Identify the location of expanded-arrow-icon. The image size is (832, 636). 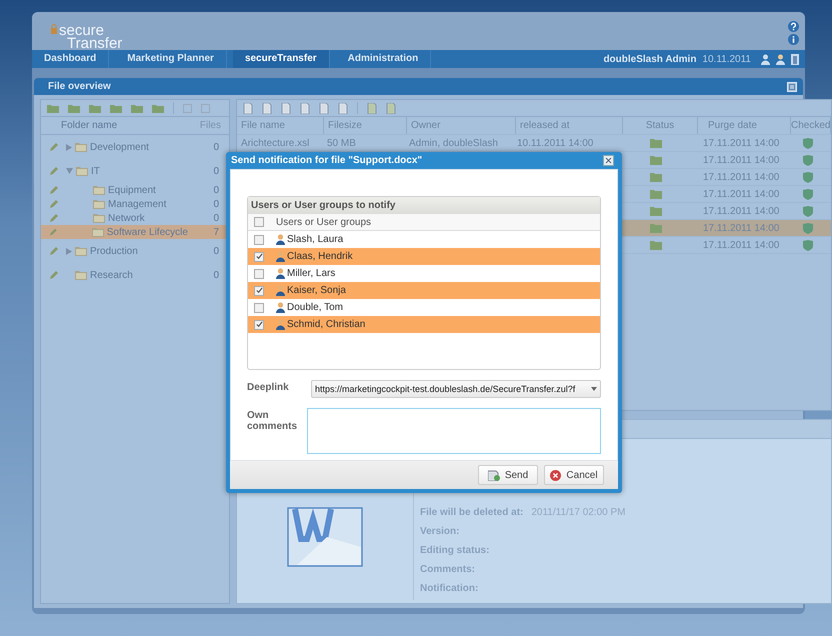
(69, 171).